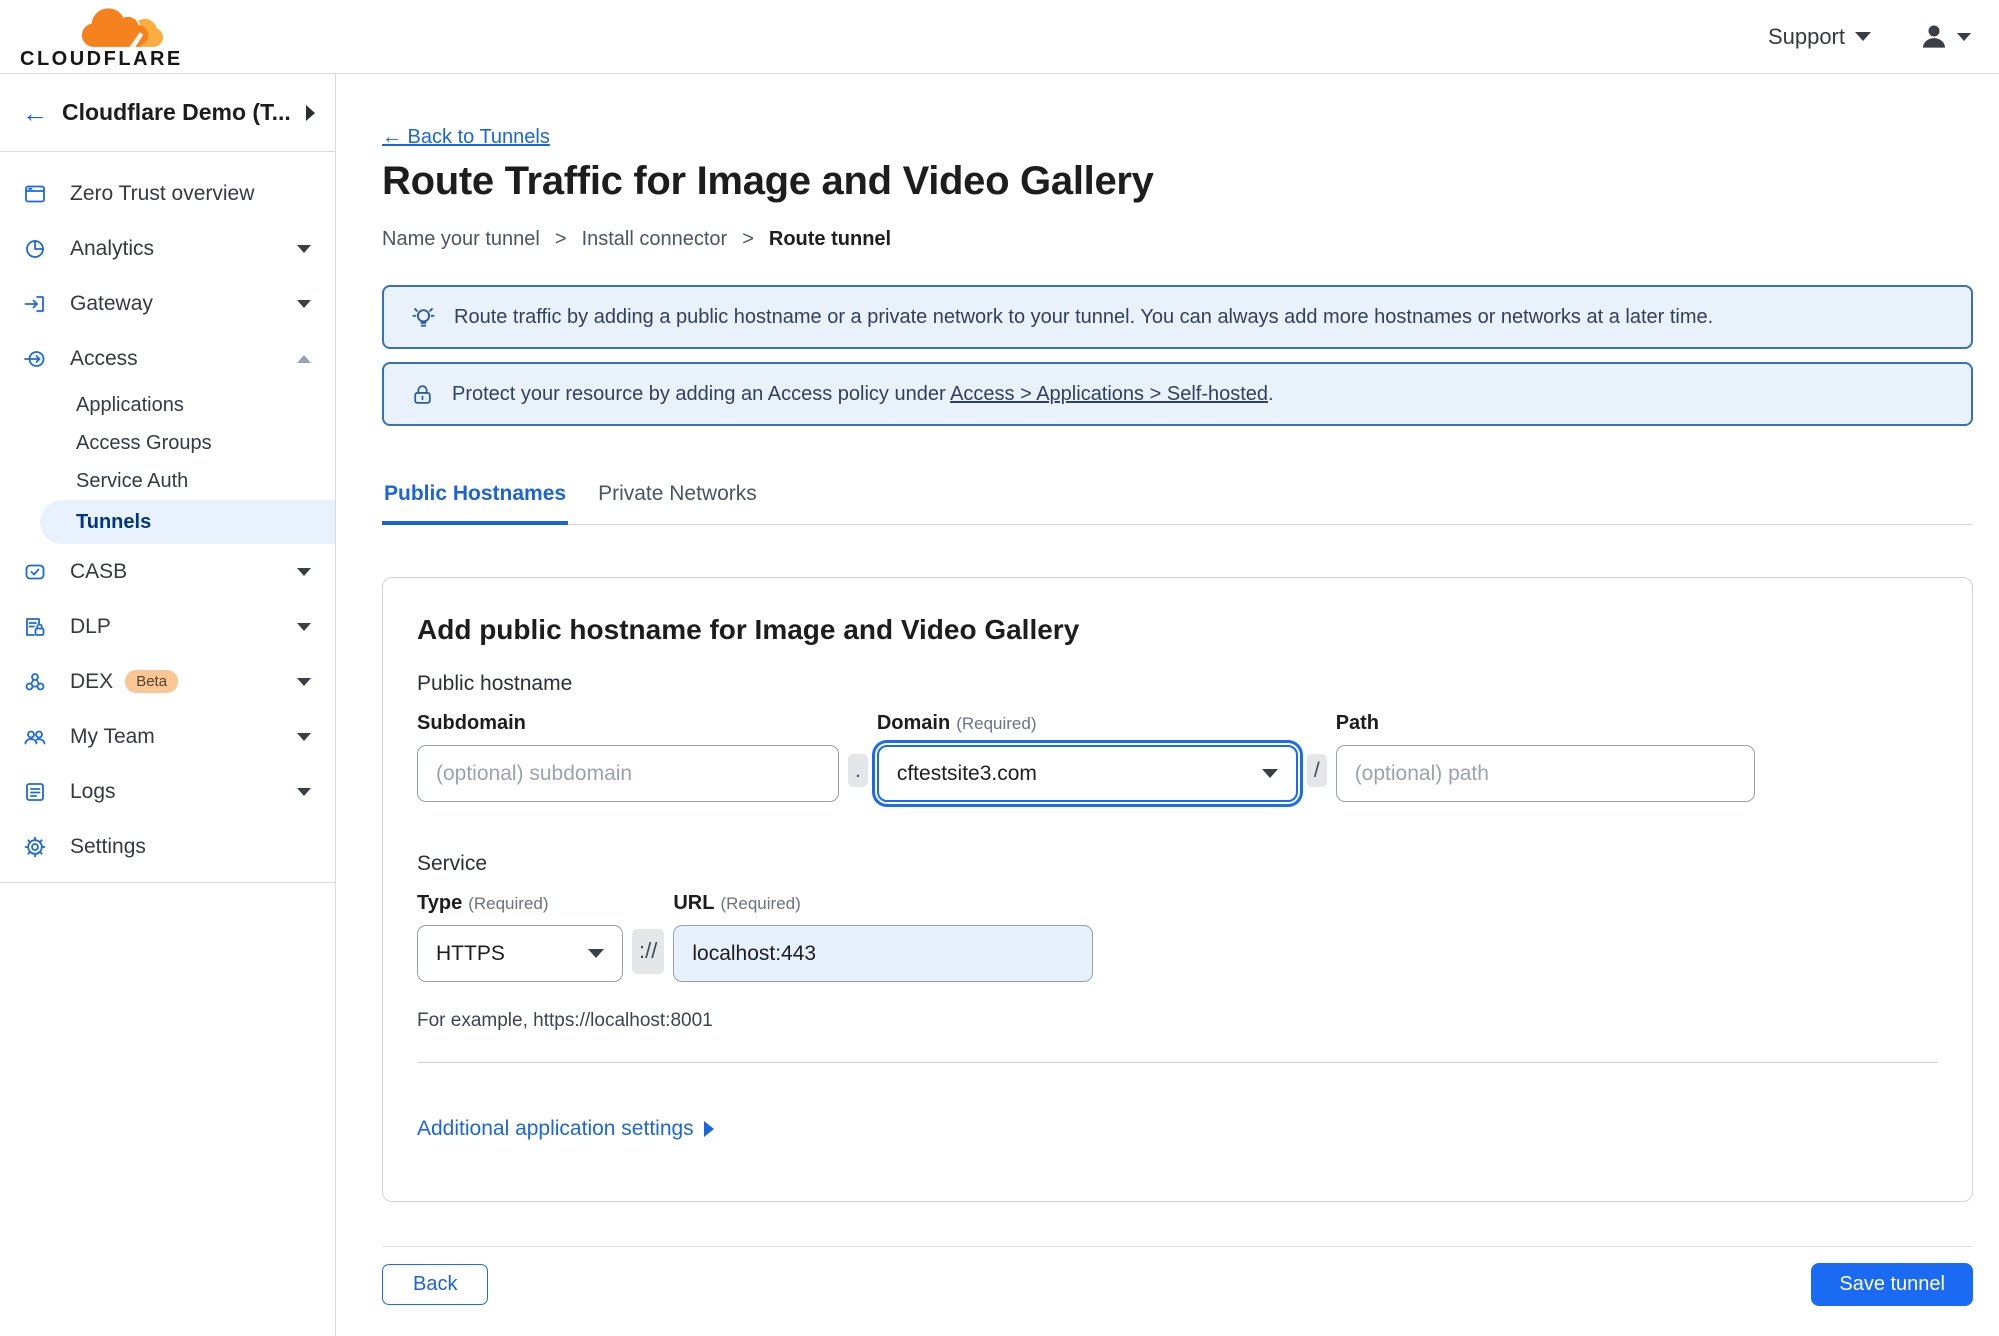  What do you see at coordinates (104, 358) in the screenshot?
I see `sidebar-item-label: Access` at bounding box center [104, 358].